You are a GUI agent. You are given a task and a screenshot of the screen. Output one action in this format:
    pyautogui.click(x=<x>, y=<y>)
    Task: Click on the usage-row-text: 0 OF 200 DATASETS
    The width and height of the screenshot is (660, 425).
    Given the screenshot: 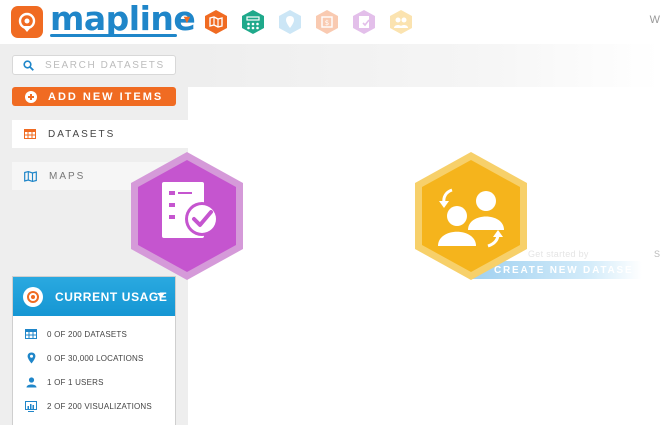 What is the action you would take?
    pyautogui.click(x=87, y=334)
    